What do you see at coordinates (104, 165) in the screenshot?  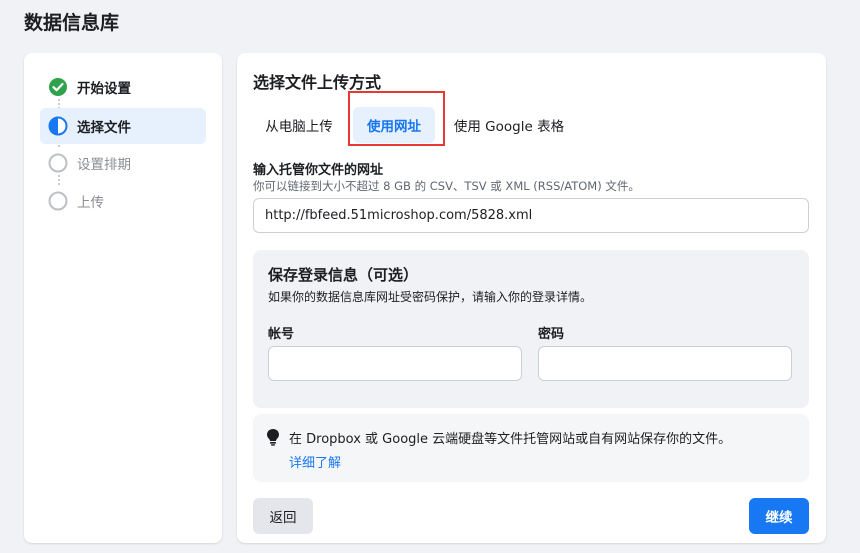 I see `step-label: 设置排期` at bounding box center [104, 165].